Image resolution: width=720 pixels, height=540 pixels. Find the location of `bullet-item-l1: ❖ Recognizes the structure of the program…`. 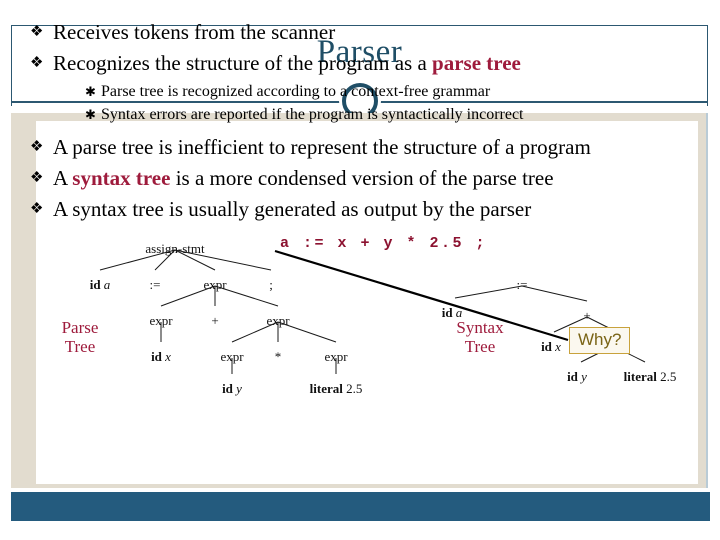

bullet-item-l1: ❖ Recognizes the structure of the program… is located at coordinates (352, 63).